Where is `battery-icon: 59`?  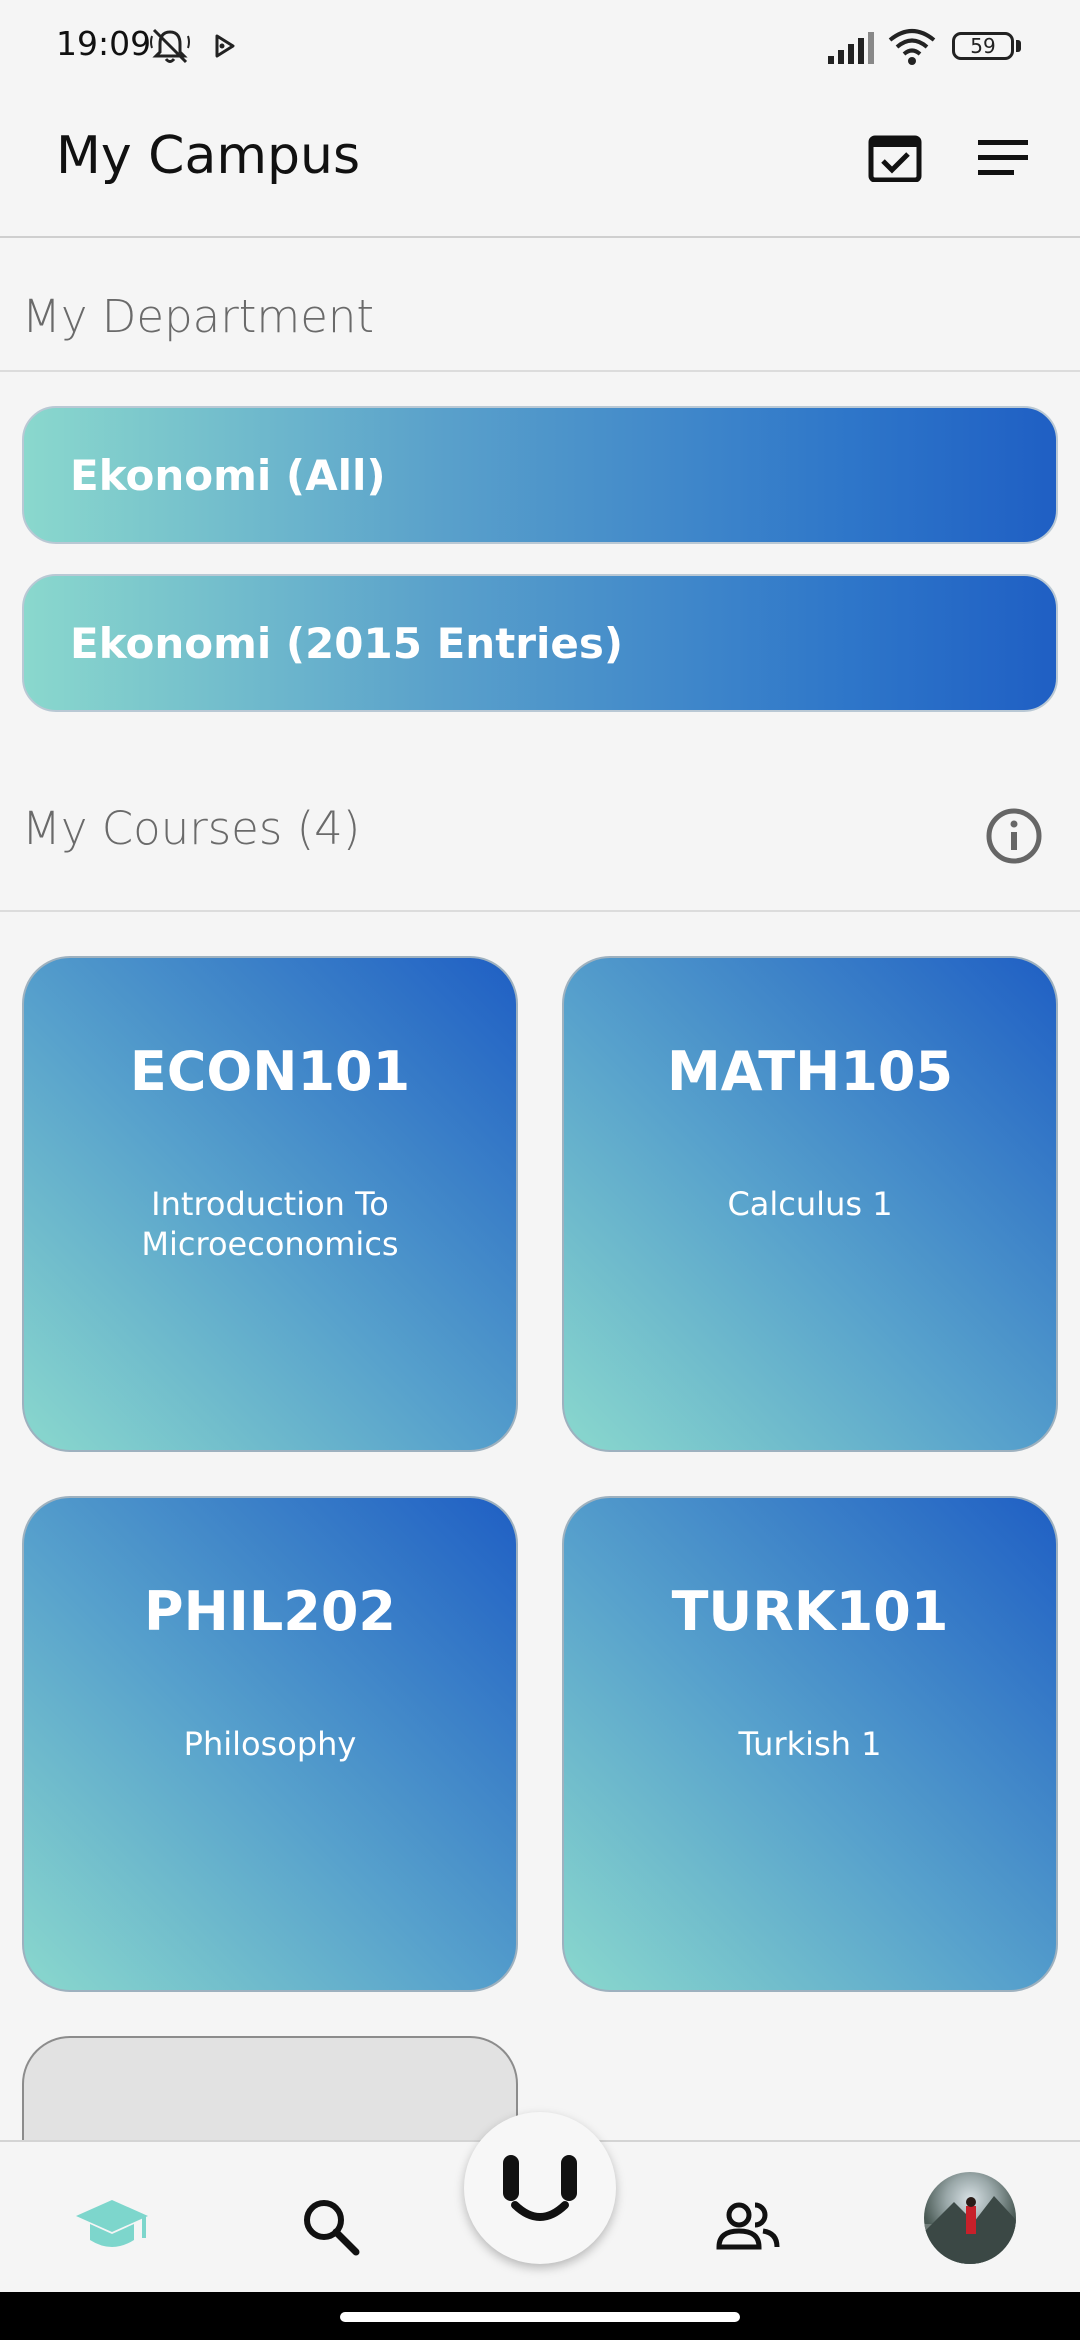 battery-icon: 59 is located at coordinates (983, 46).